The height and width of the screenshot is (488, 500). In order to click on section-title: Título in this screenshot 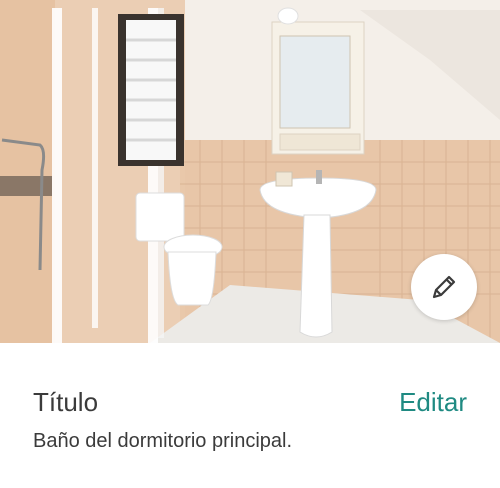, I will do `click(66, 401)`.